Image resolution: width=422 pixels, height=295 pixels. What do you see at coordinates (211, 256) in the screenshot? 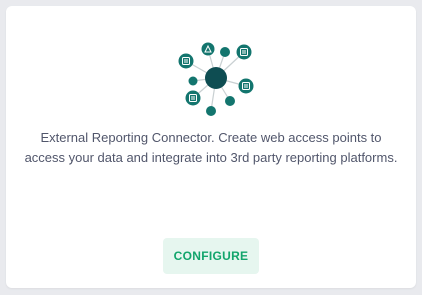
I see `configure-button: CONFIGURE` at bounding box center [211, 256].